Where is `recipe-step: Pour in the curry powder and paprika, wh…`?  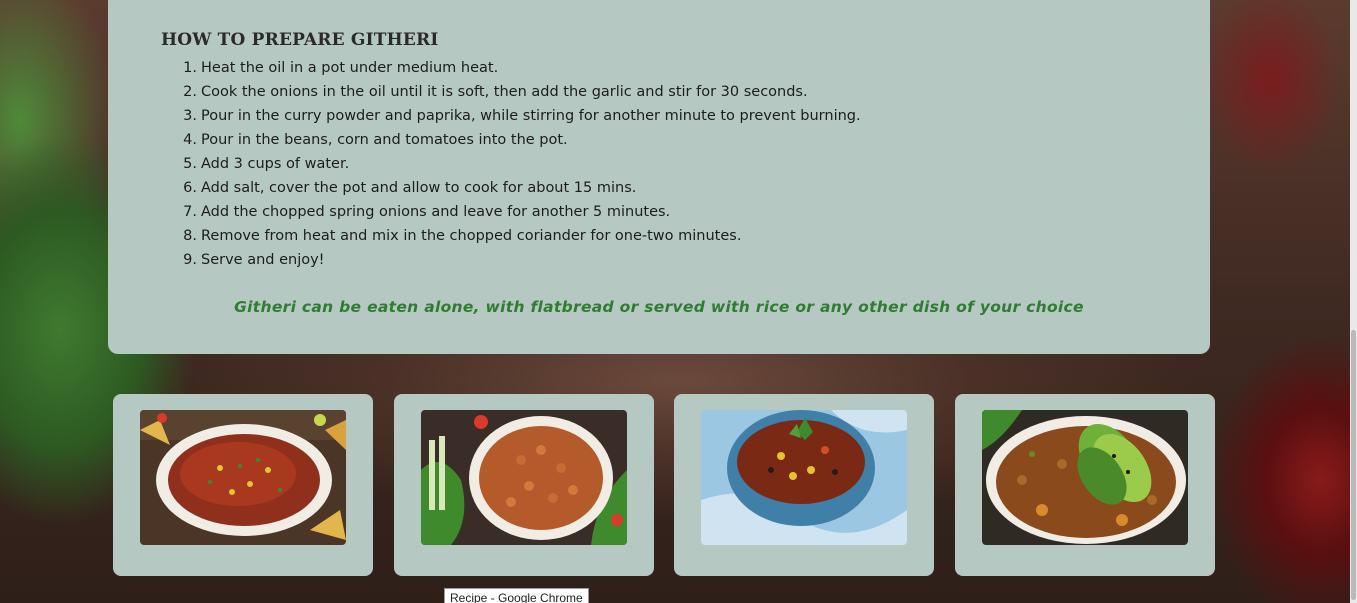
recipe-step: Pour in the curry powder and paprika, wh… is located at coordinates (520, 116).